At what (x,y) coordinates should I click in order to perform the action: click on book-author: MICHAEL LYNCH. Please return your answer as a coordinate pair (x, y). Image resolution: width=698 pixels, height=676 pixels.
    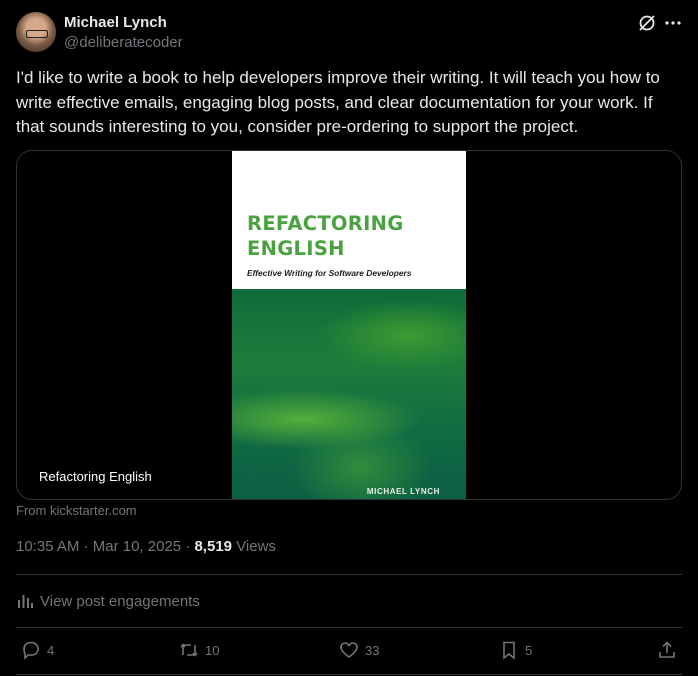
    Looking at the image, I should click on (403, 491).